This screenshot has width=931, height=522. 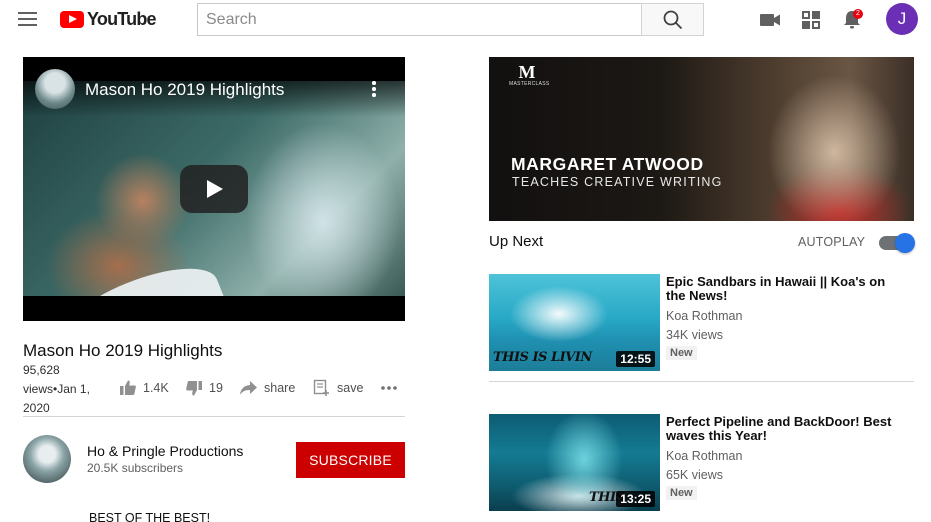 I want to click on thumbs-down-icon, so click(x=194, y=388).